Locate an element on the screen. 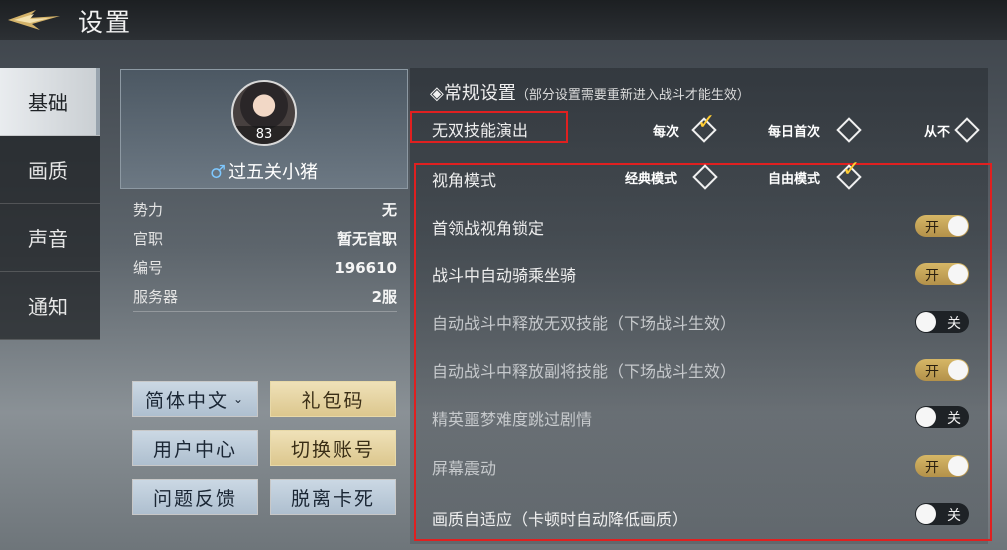  tab-notification: 通知 is located at coordinates (50, 306).